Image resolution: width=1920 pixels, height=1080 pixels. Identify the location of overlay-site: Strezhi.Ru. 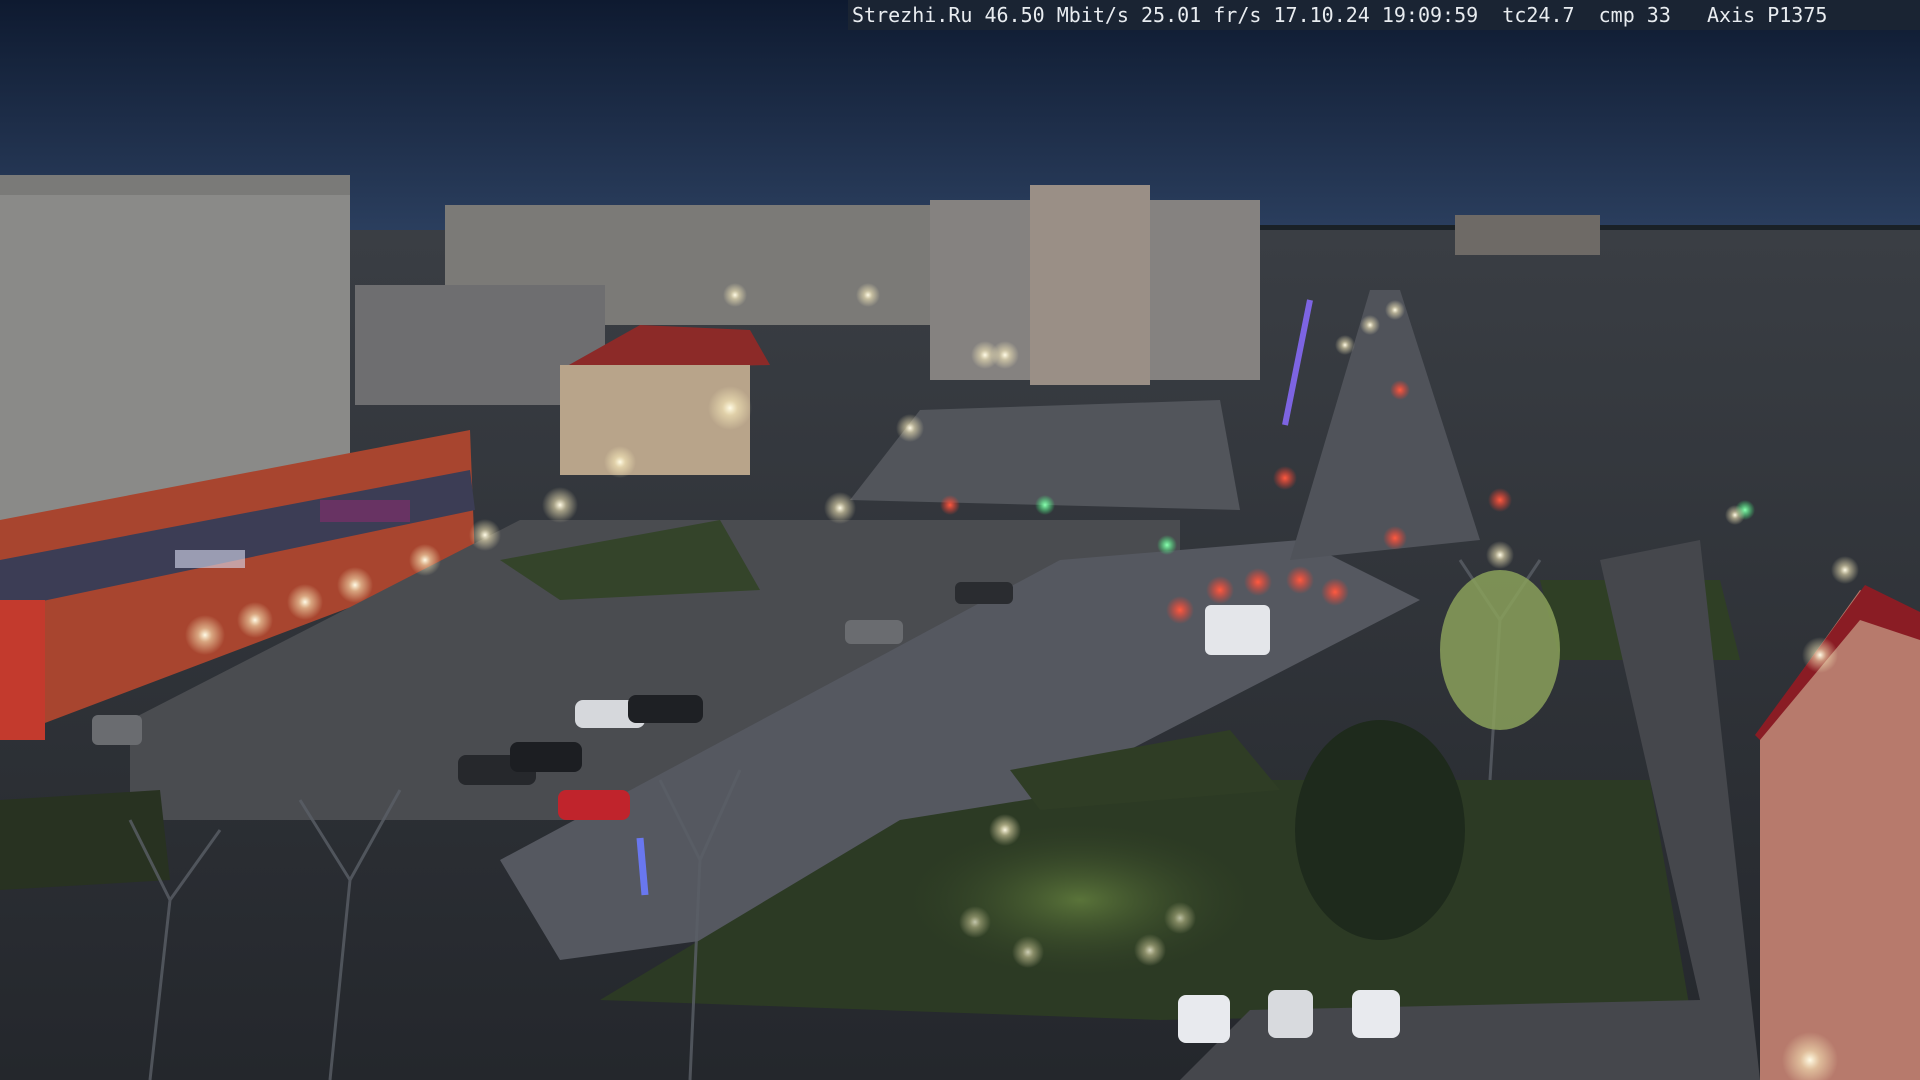
(912, 15).